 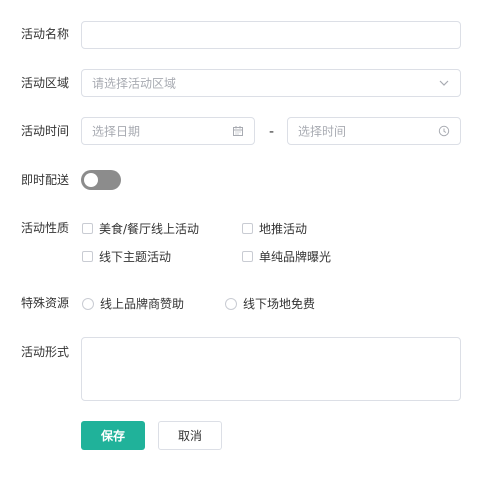 What do you see at coordinates (271, 35) in the screenshot?
I see `name-input` at bounding box center [271, 35].